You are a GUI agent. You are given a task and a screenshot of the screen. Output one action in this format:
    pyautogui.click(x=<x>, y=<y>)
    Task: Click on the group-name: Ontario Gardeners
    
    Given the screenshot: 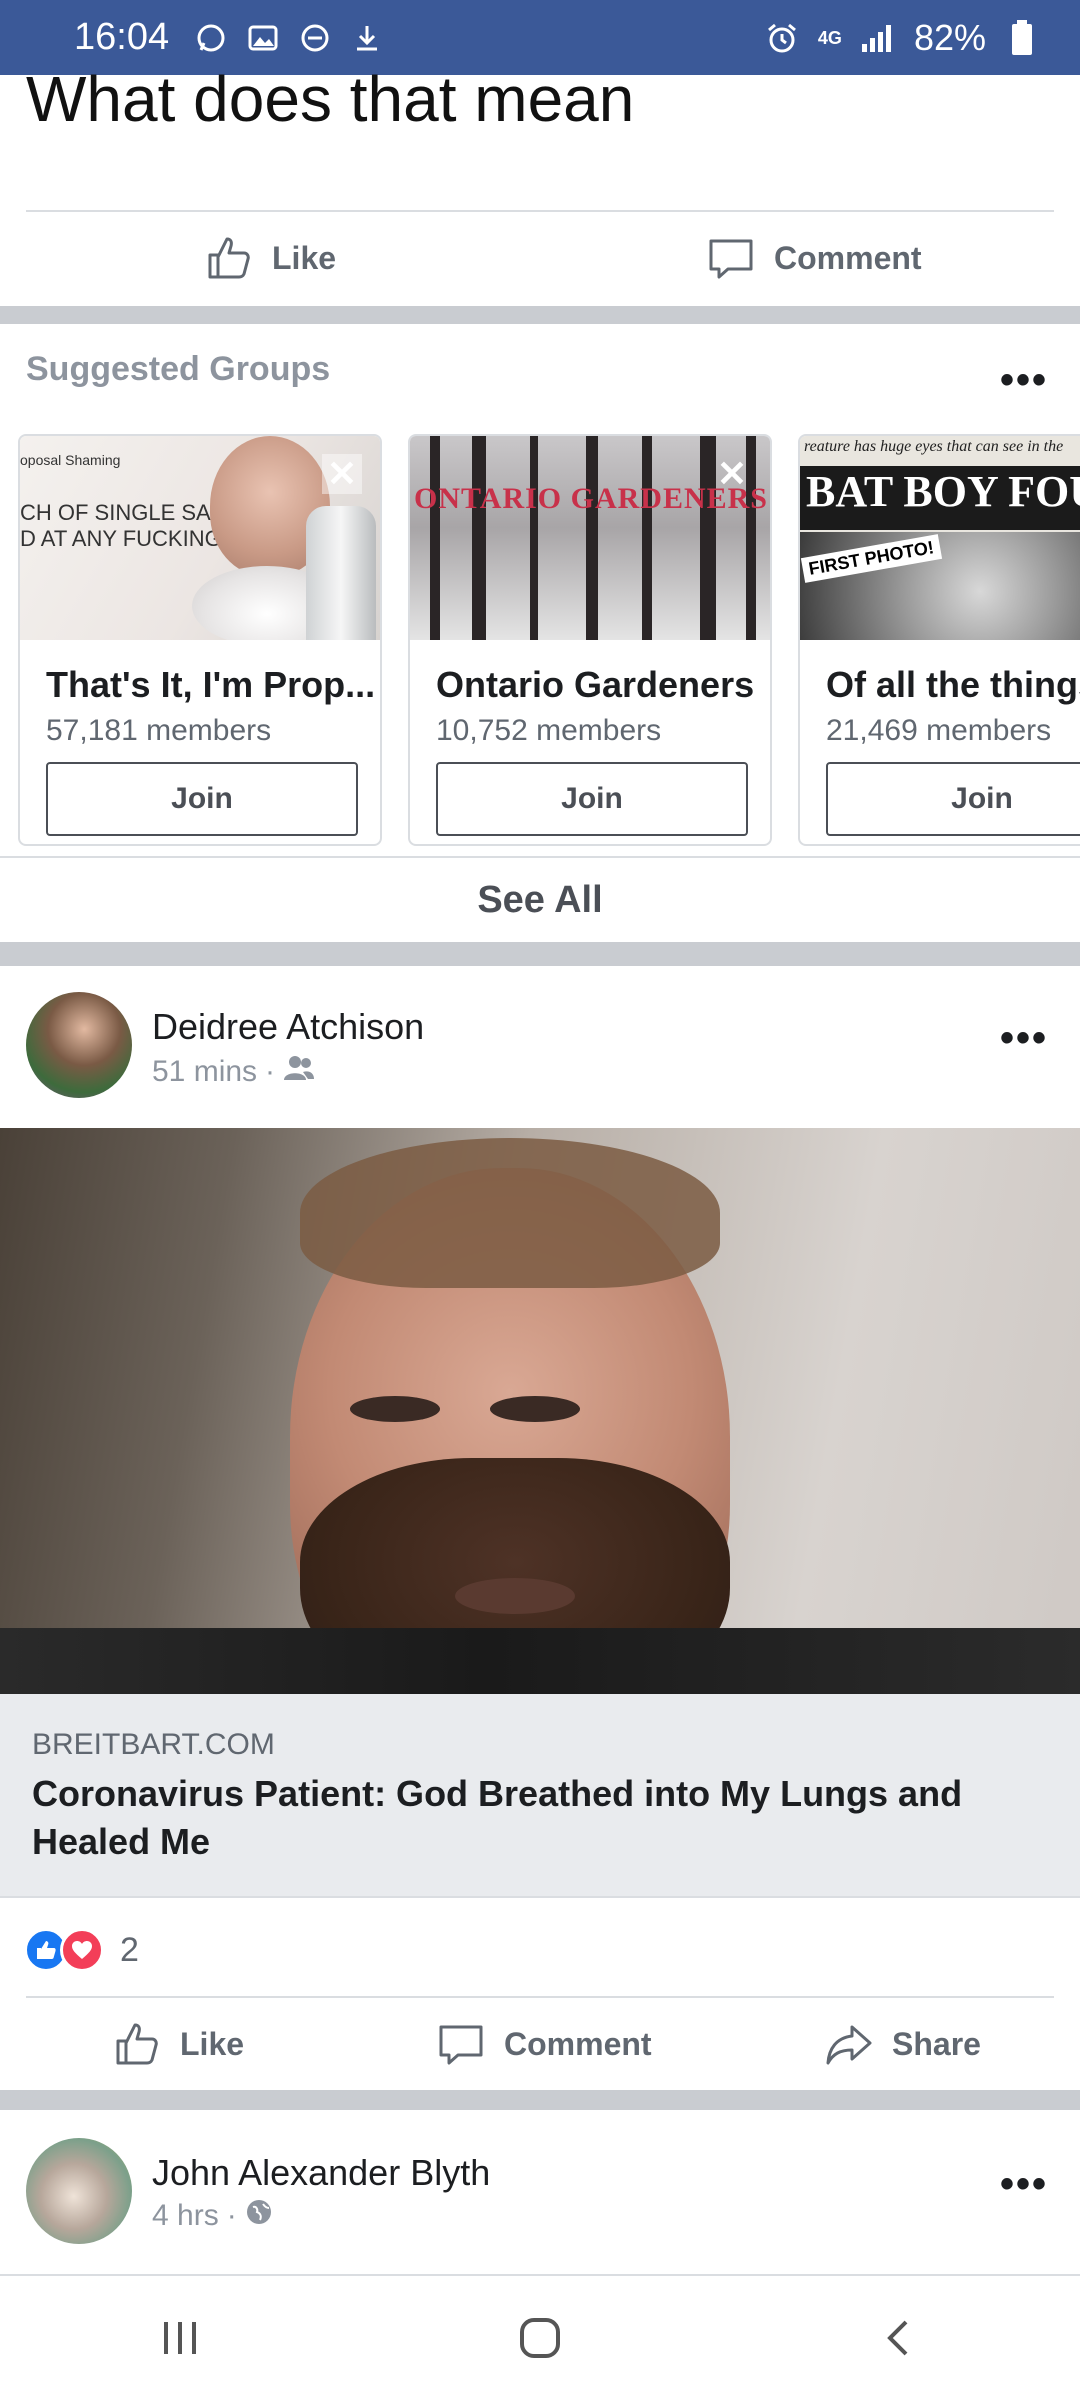 What is the action you would take?
    pyautogui.click(x=595, y=685)
    